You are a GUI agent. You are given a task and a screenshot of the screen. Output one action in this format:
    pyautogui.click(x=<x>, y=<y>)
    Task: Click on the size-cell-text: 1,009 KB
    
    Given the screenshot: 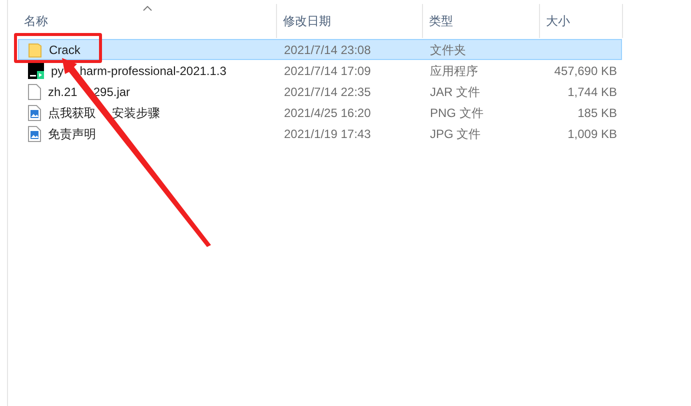 What is the action you would take?
    pyautogui.click(x=591, y=134)
    